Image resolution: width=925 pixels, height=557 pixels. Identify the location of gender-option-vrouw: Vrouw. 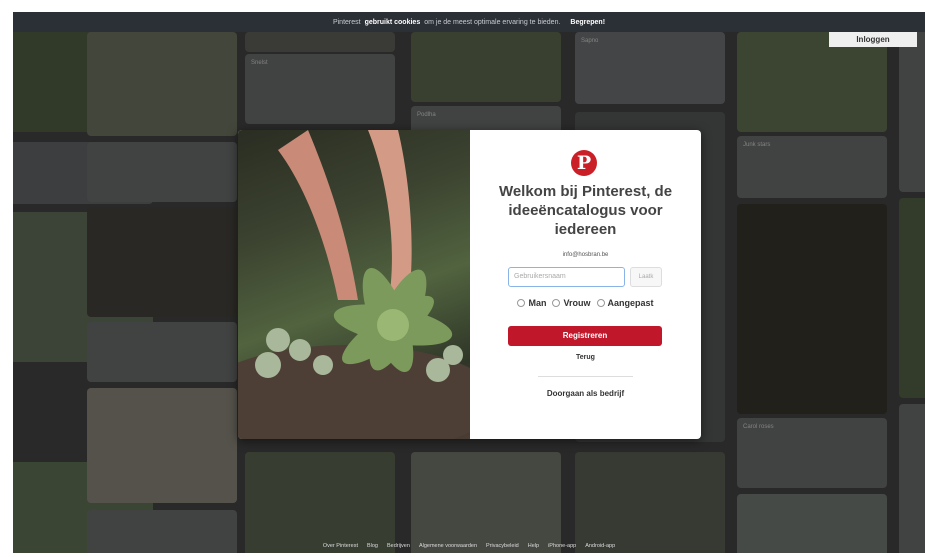
(571, 303).